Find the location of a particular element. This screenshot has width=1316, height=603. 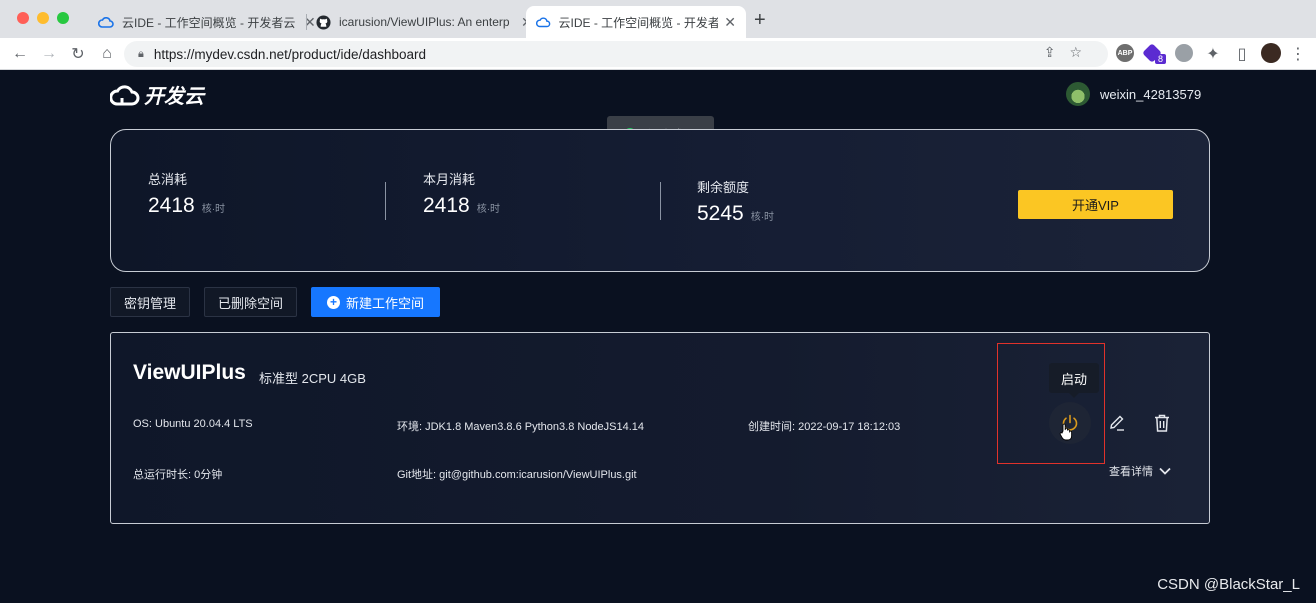

stat-remaining: 剩余额度 5245 核·时 is located at coordinates (735, 201).